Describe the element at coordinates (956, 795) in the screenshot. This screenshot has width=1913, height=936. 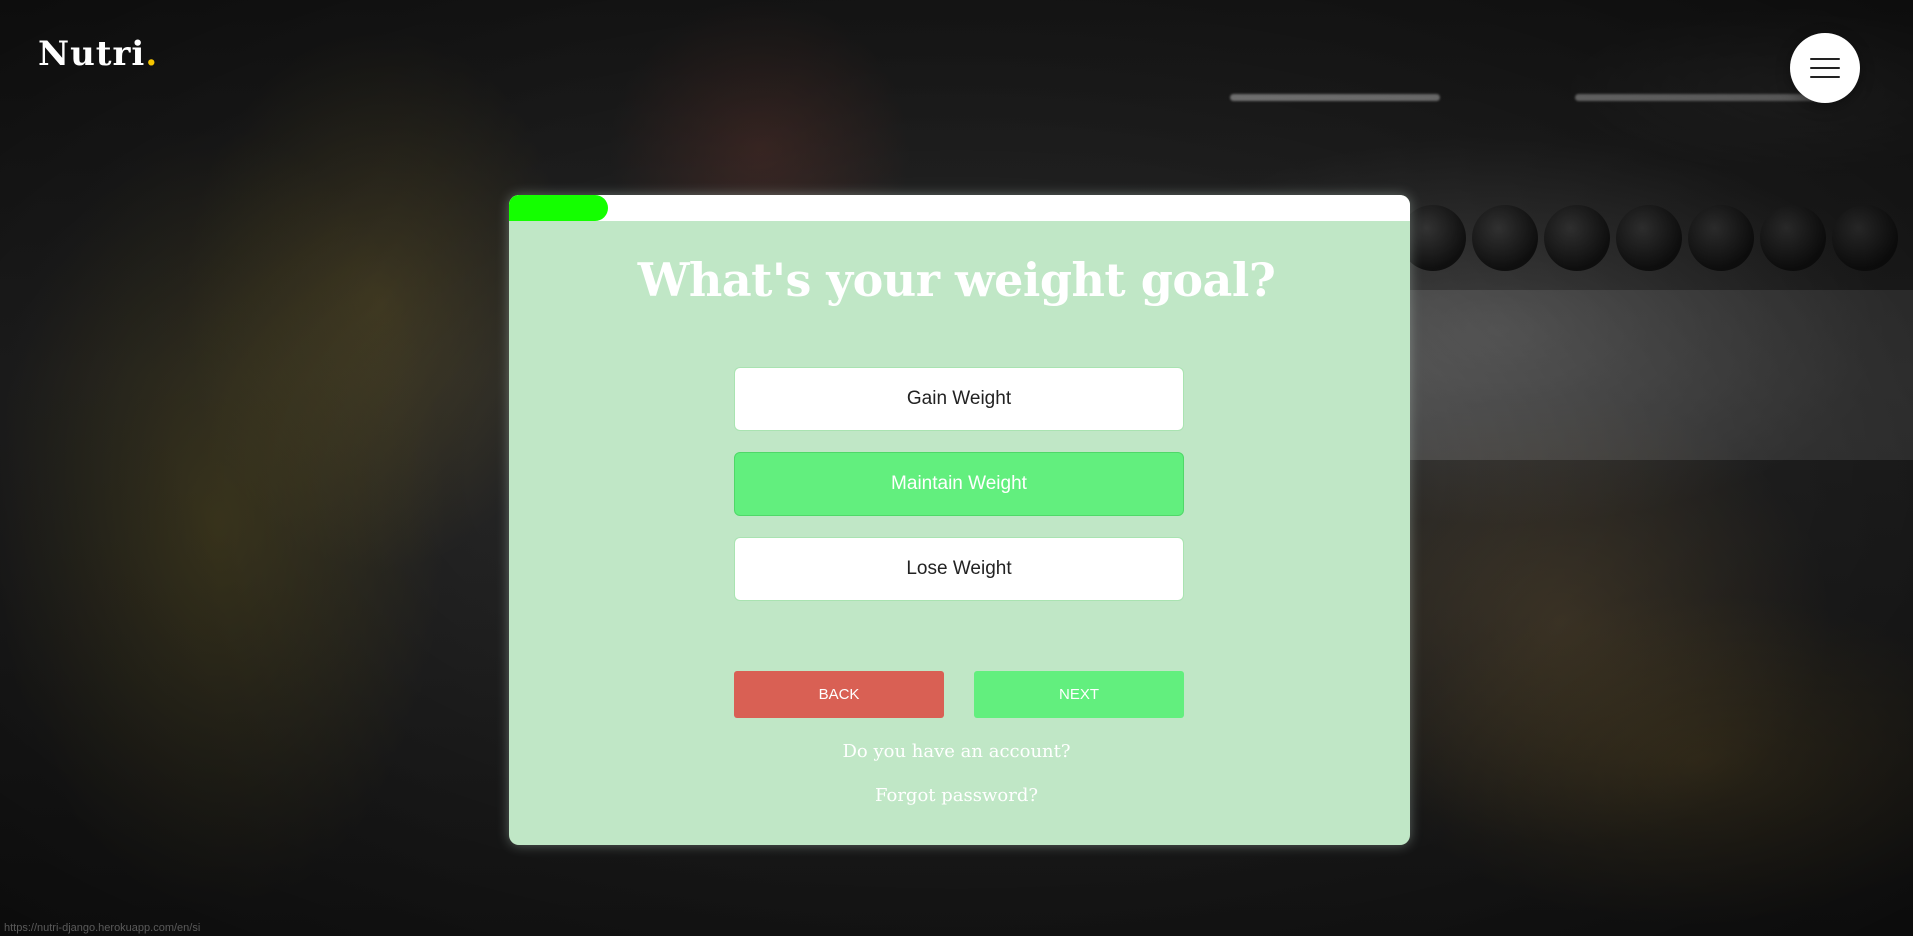
I see `forgot-password-link: Forgot password?` at that location.